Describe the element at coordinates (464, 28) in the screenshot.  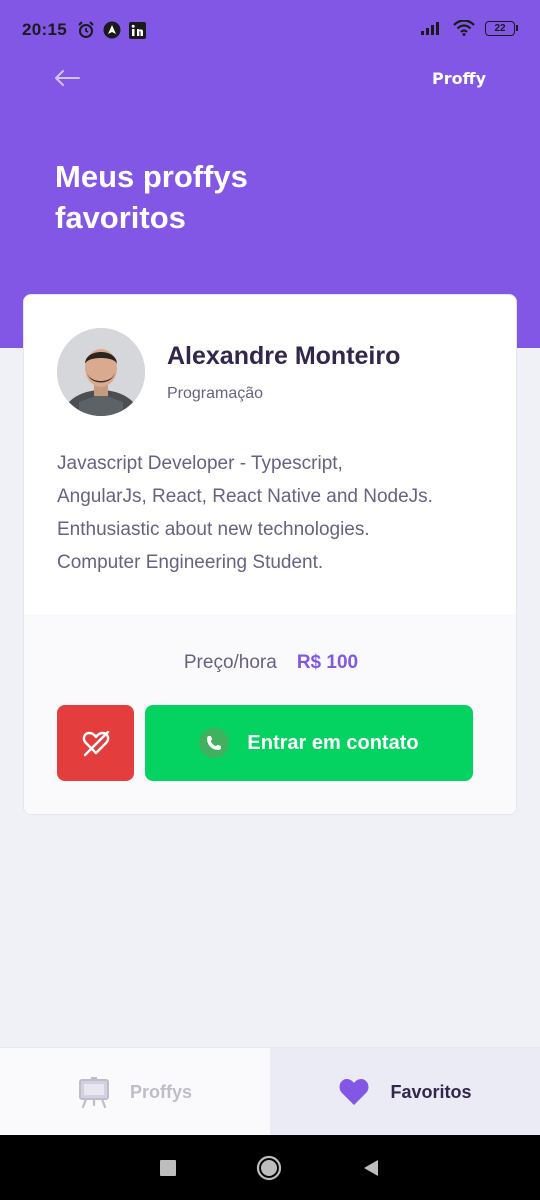
I see `wifi-icon` at that location.